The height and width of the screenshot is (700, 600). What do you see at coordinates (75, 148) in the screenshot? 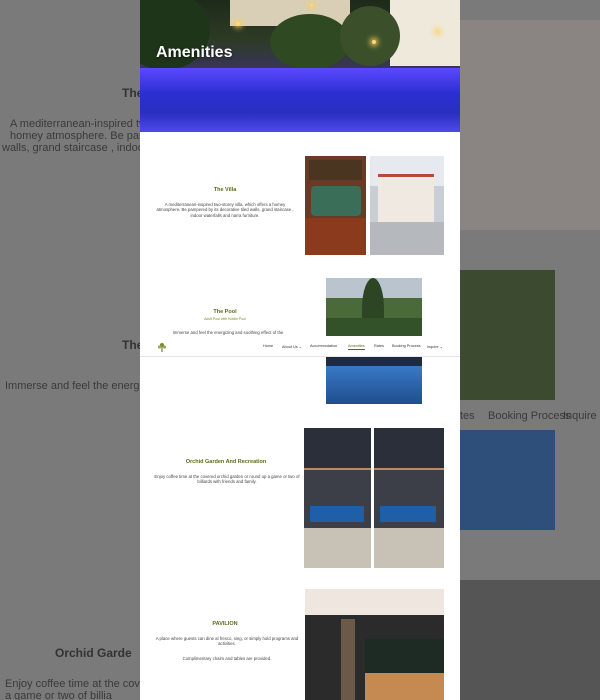
I see `backdrop-text: walls, grand staircase , indoor` at bounding box center [75, 148].